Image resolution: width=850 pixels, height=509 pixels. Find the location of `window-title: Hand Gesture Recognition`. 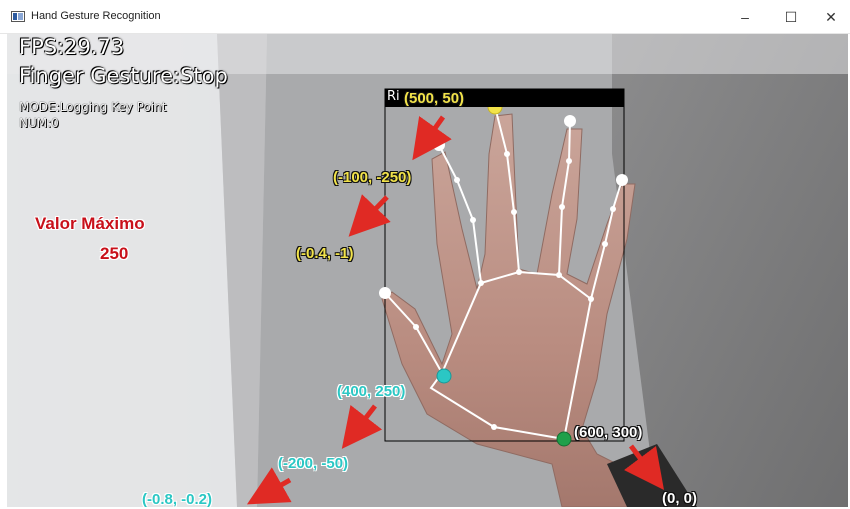

window-title: Hand Gesture Recognition is located at coordinates (96, 16).